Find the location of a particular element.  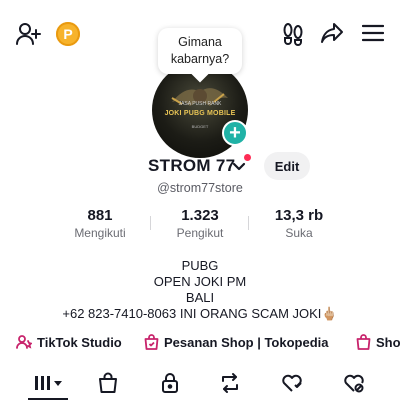

add-friend-icon is located at coordinates (29, 34).